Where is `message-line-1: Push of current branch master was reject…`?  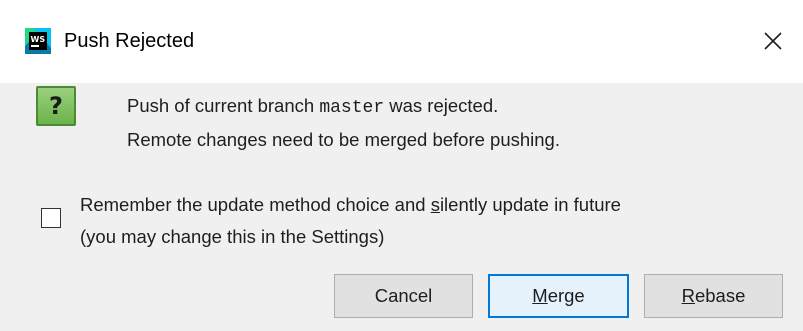 message-line-1: Push of current branch master was reject… is located at coordinates (343, 107).